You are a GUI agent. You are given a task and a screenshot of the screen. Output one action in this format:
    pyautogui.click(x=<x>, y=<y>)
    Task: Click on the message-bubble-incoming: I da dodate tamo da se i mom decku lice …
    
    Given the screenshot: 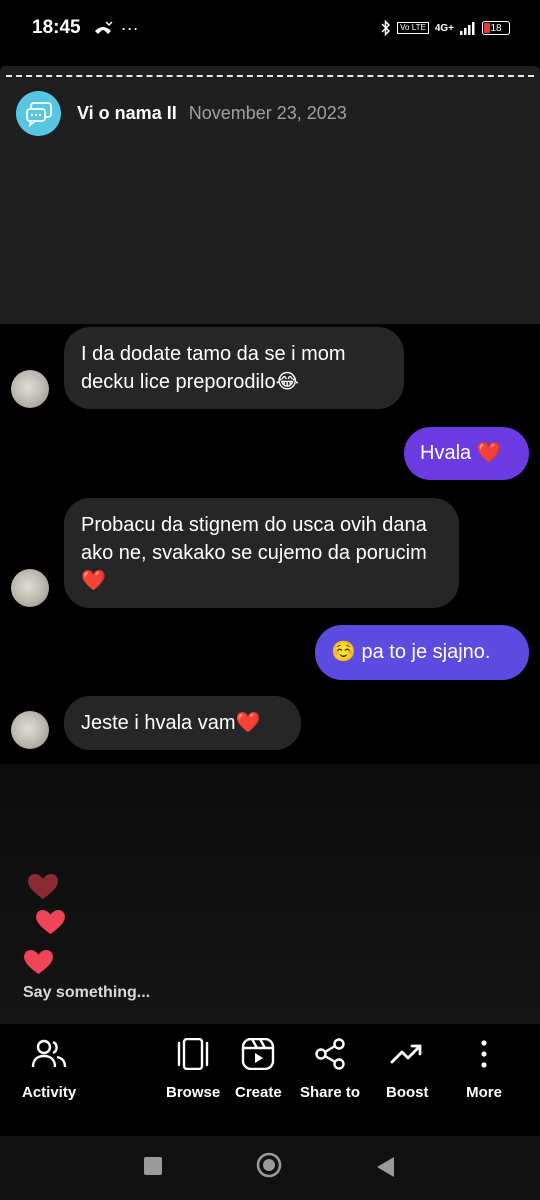 What is the action you would take?
    pyautogui.click(x=234, y=368)
    